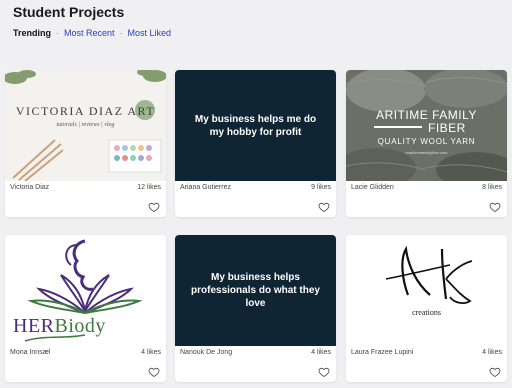  What do you see at coordinates (85, 111) in the screenshot?
I see `thumbnail-brand: VICTORIA DIAZ ART` at bounding box center [85, 111].